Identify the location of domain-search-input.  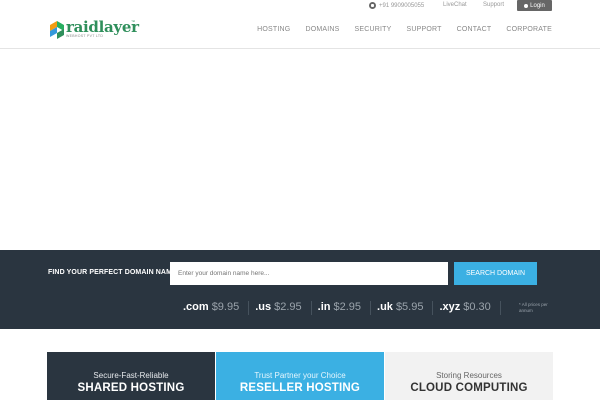
(309, 273).